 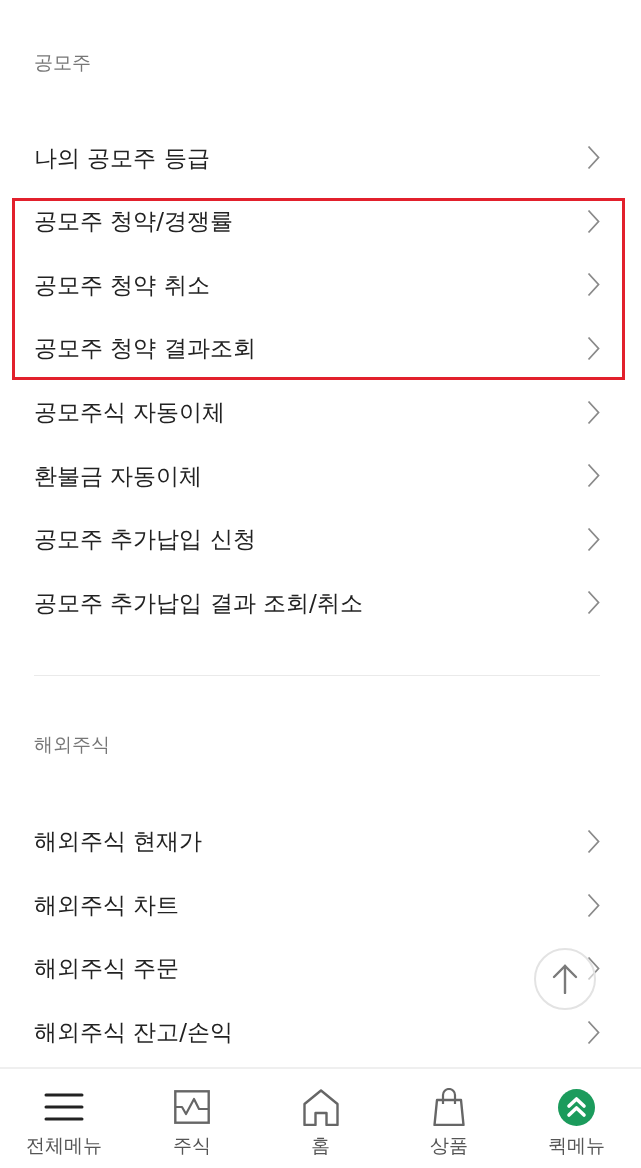 What do you see at coordinates (320, 412) in the screenshot?
I see `menu-item: 공모주식 자동이체` at bounding box center [320, 412].